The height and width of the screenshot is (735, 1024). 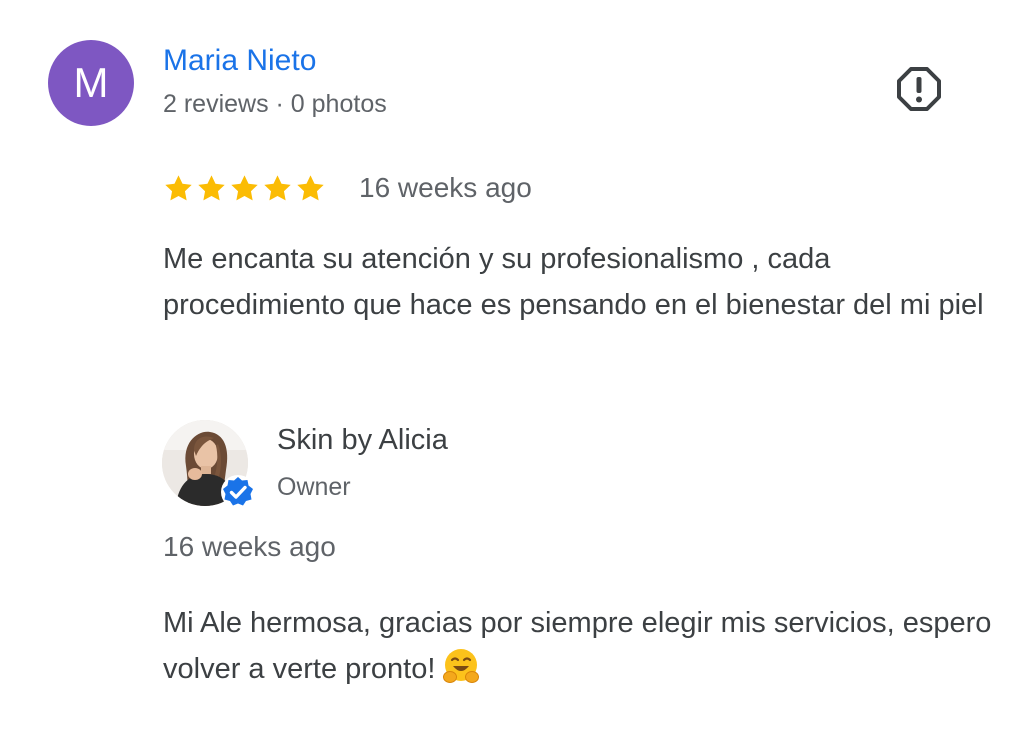 I want to click on reply-date: 16 weeks ago, so click(x=249, y=546).